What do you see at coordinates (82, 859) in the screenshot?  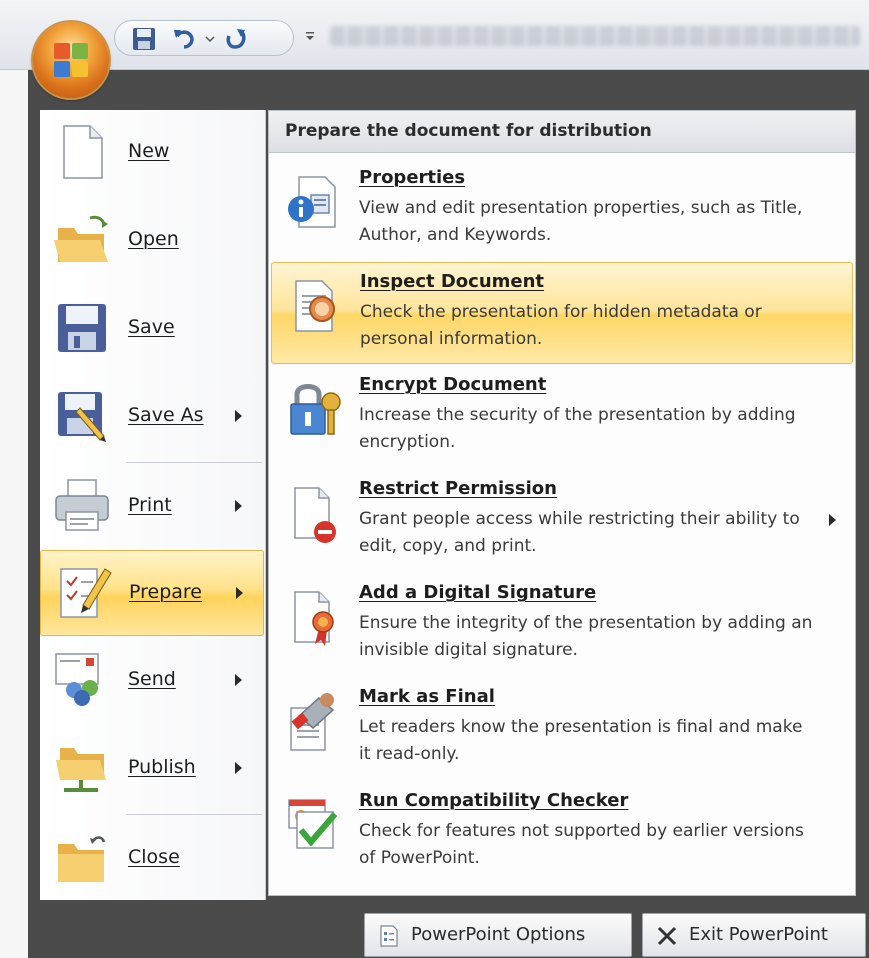 I see `close-folder-icon` at bounding box center [82, 859].